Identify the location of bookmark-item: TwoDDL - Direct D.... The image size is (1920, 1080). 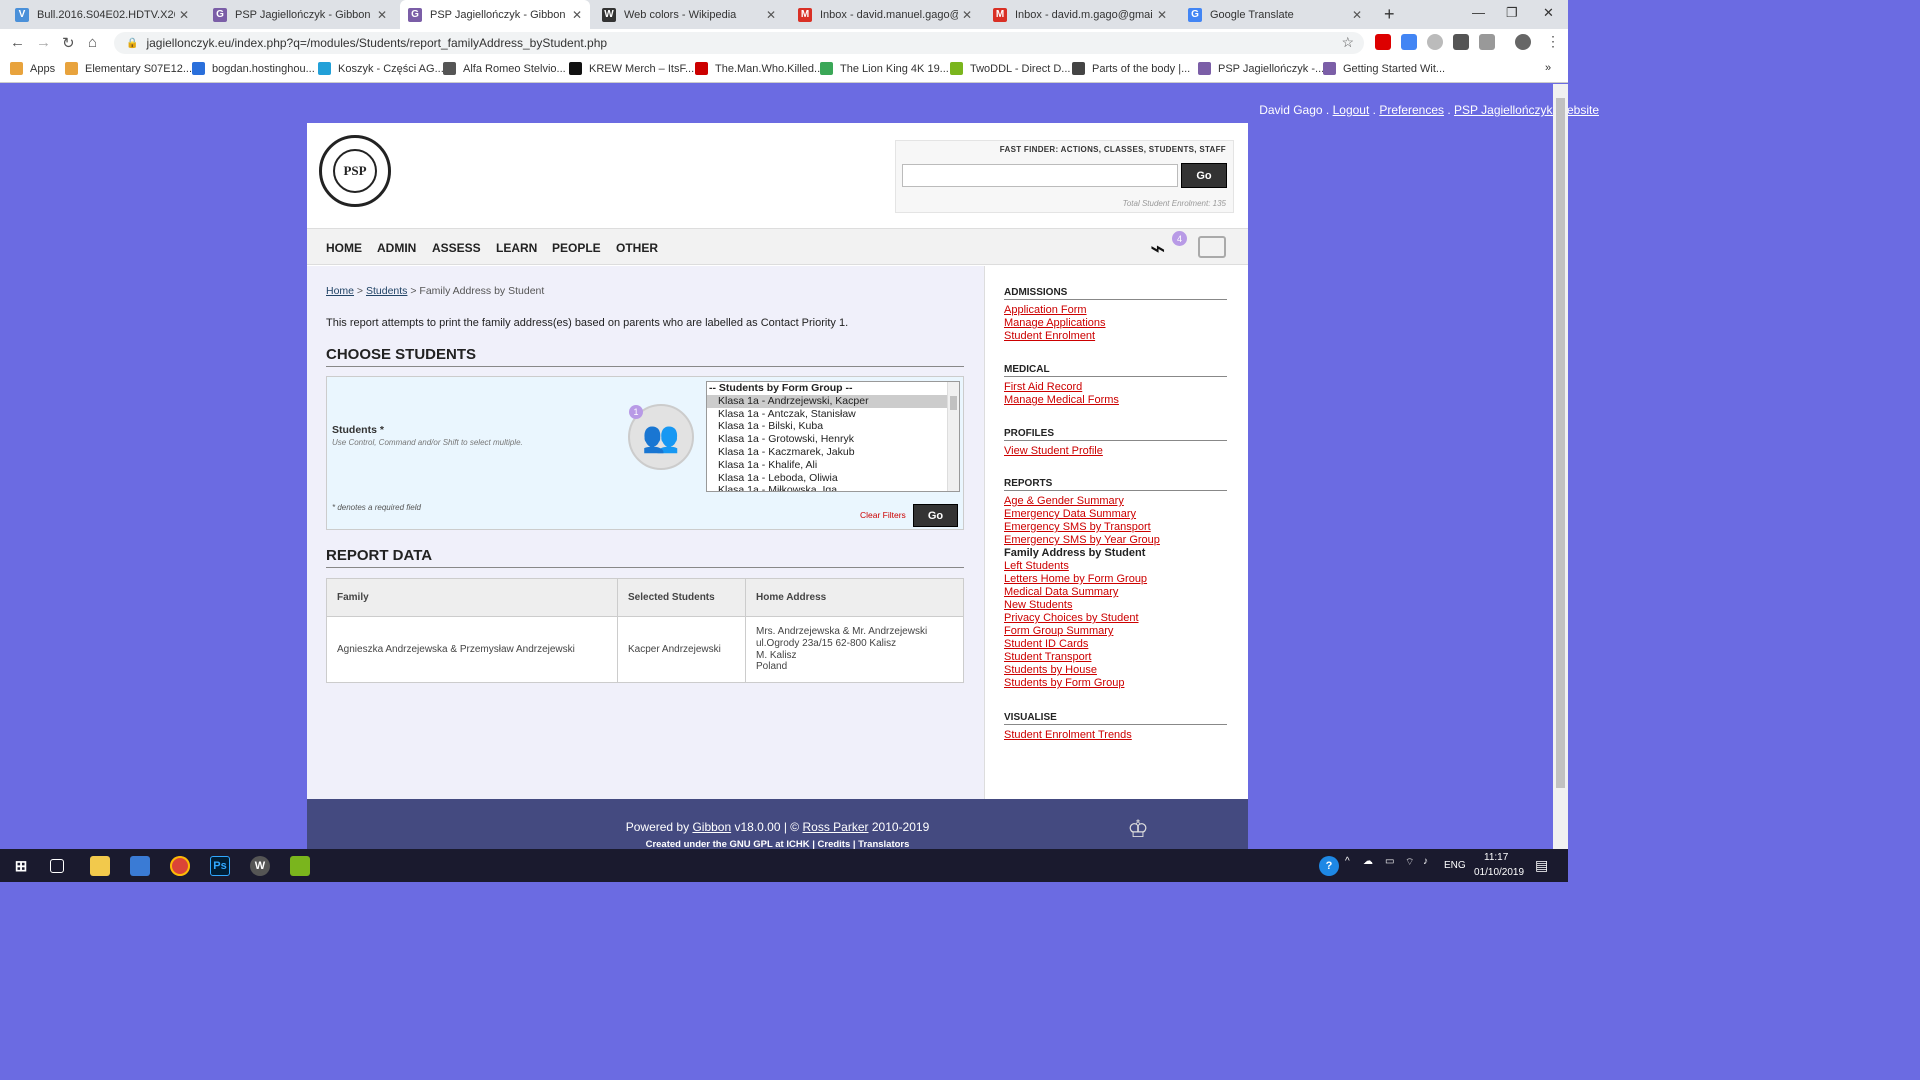
(1010, 68).